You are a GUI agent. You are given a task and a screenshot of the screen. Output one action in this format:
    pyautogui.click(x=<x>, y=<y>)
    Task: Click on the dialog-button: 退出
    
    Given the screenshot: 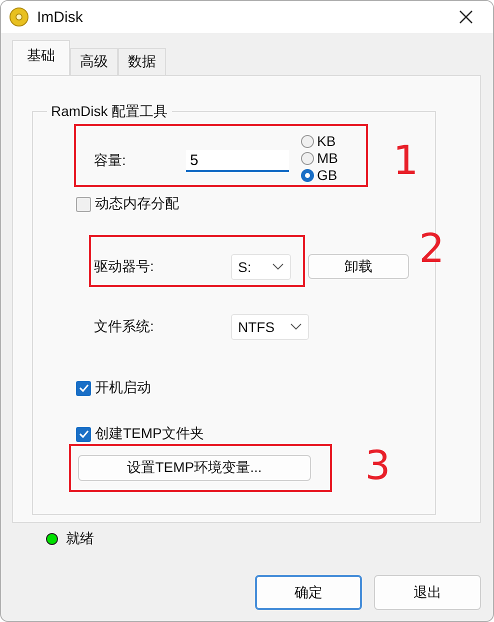 What is the action you would take?
    pyautogui.click(x=427, y=592)
    